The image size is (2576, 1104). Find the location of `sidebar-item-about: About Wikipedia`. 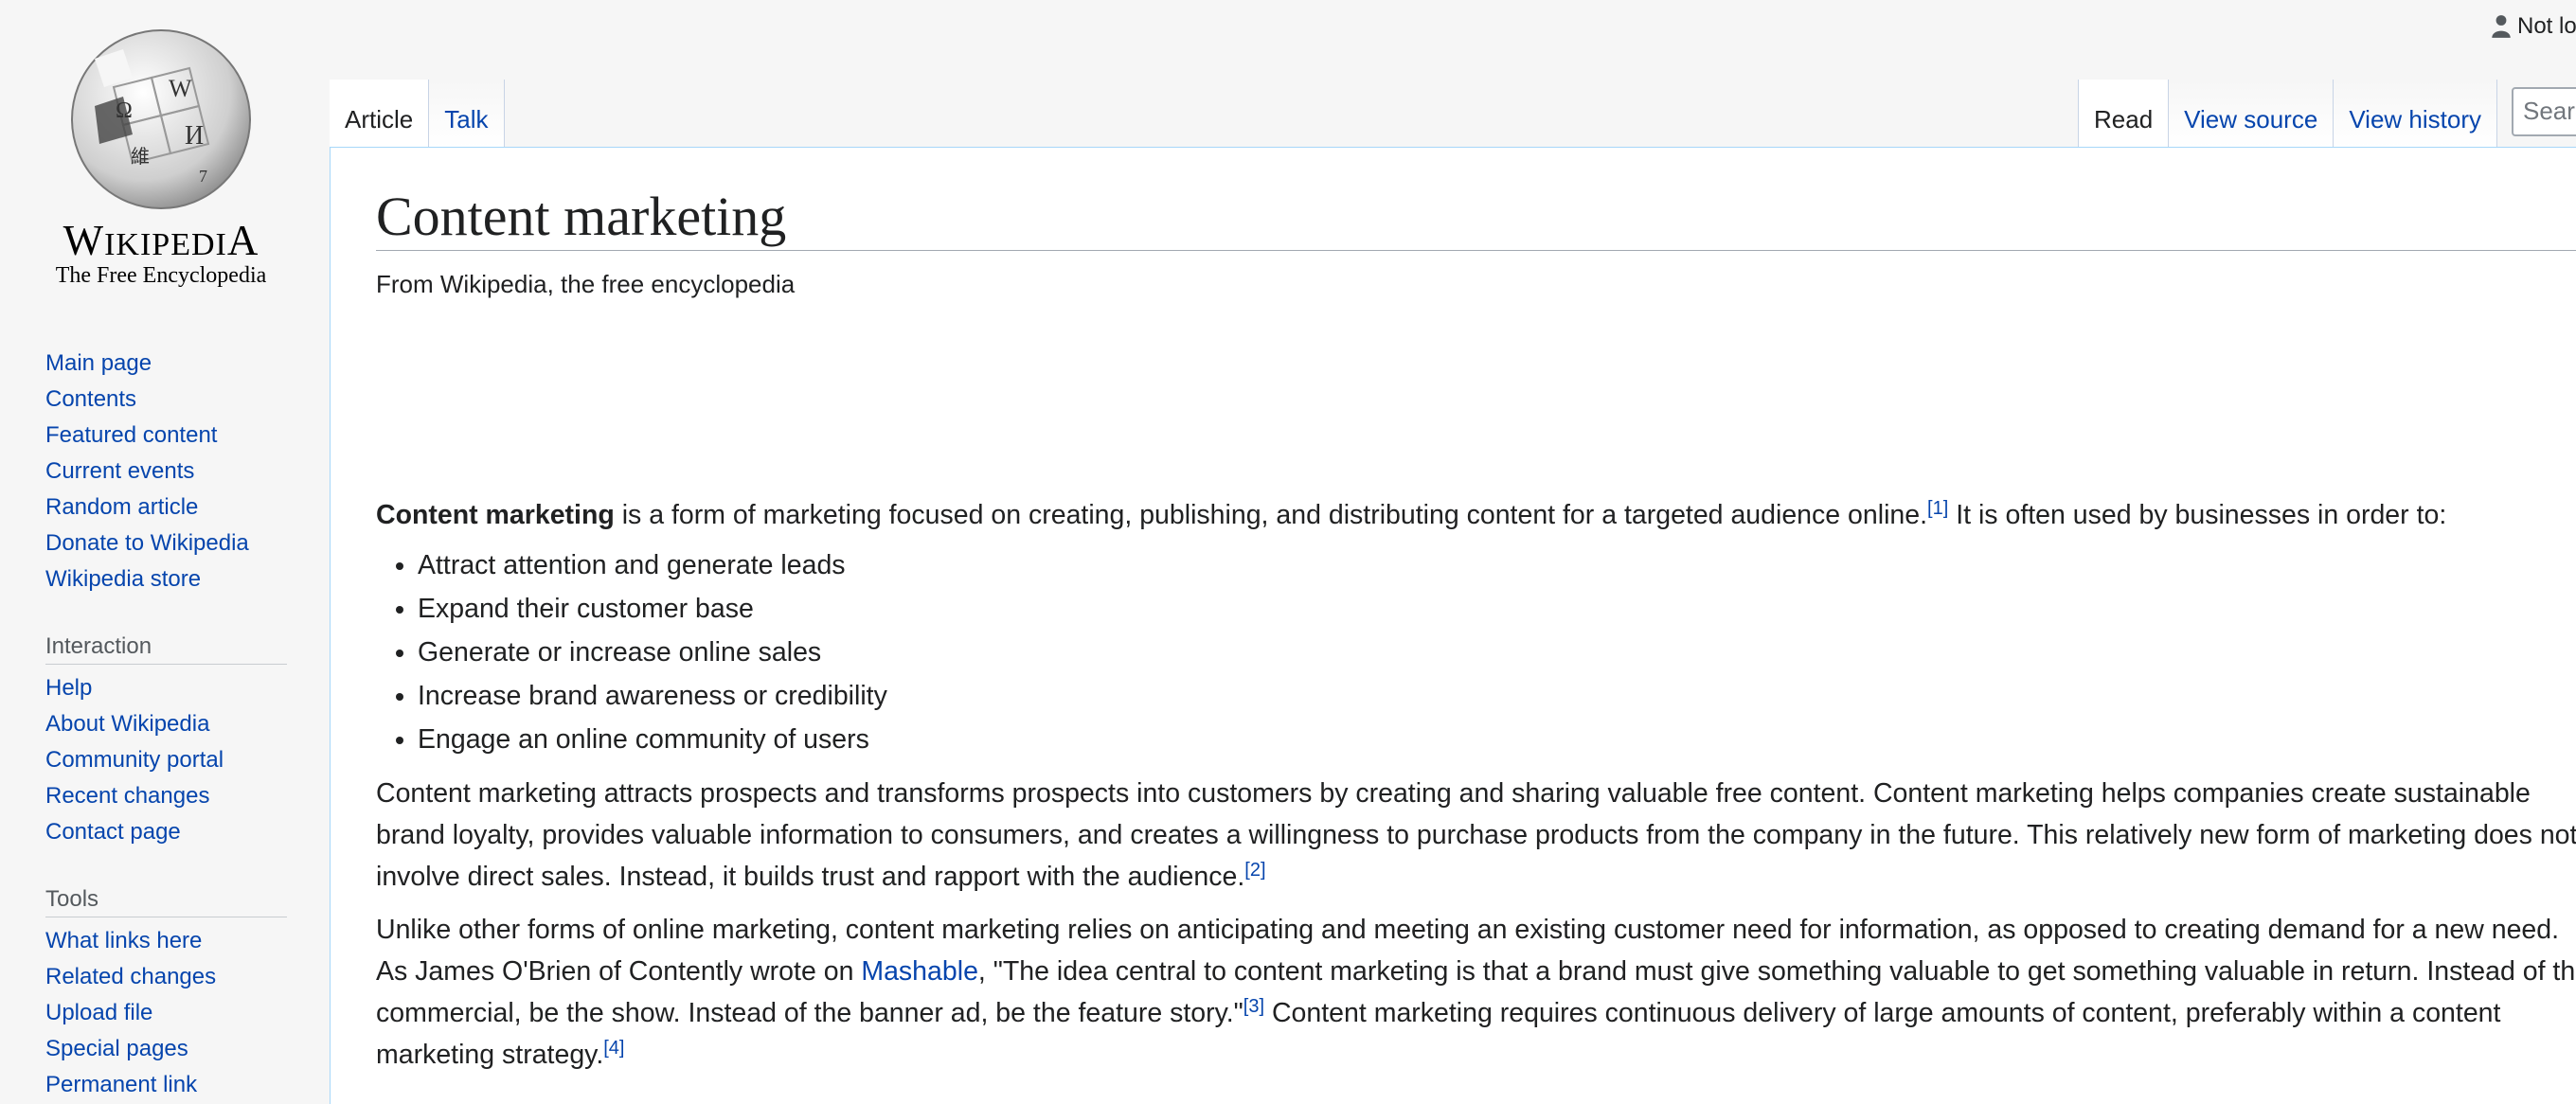

sidebar-item-about: About Wikipedia is located at coordinates (168, 724).